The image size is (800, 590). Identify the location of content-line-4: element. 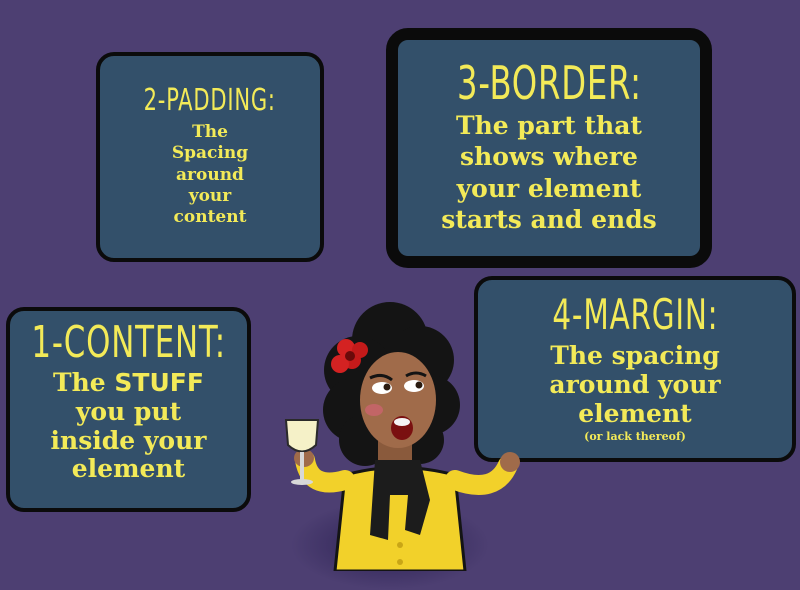
(128, 469).